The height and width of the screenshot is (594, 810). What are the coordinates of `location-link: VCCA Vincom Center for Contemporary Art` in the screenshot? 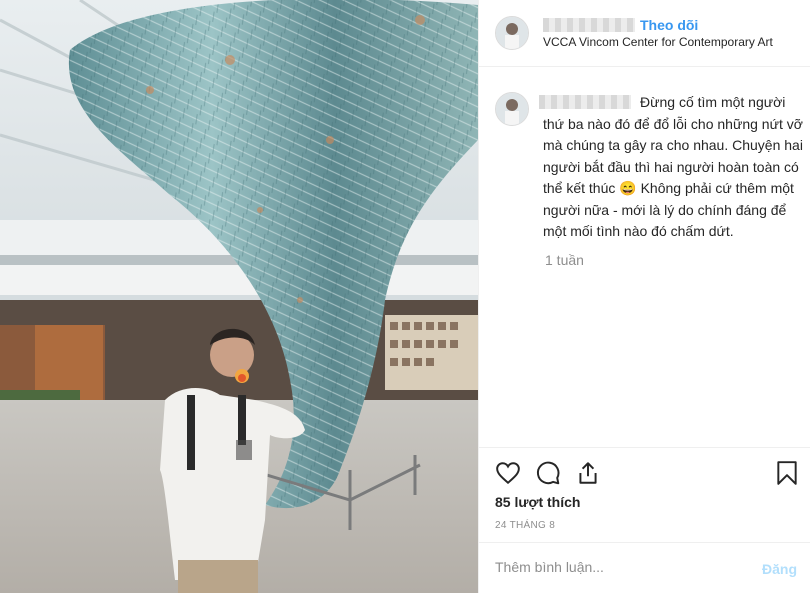 It's located at (658, 42).